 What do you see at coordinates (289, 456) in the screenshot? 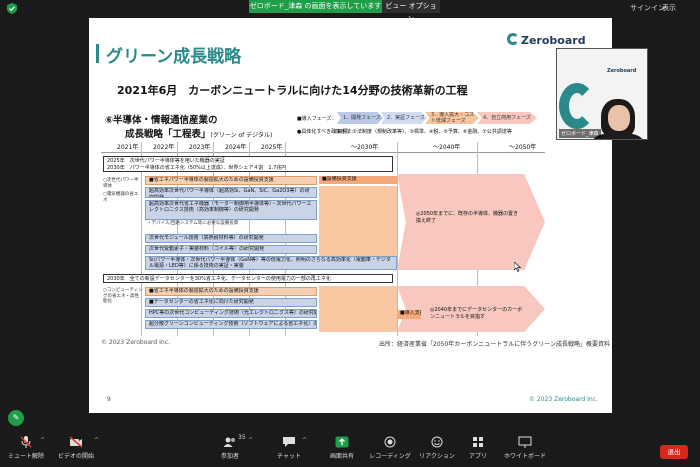
I see `chat-label: チャット` at bounding box center [289, 456].